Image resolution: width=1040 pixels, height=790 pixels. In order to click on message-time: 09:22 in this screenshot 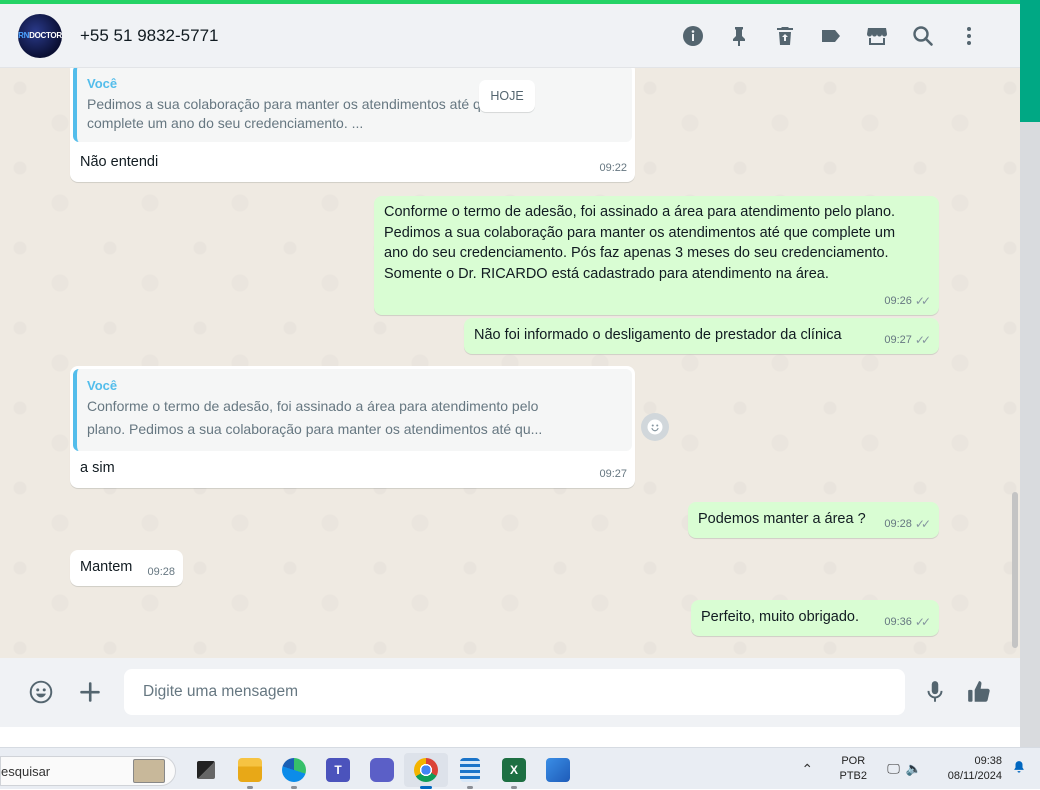, I will do `click(613, 167)`.